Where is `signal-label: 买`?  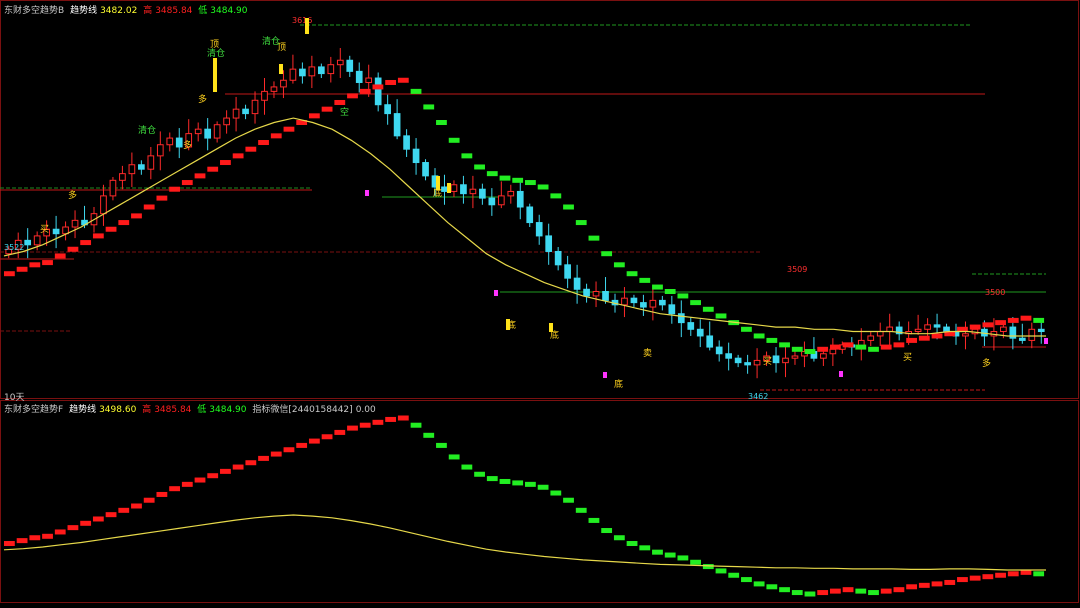
signal-label: 买 is located at coordinates (907, 357).